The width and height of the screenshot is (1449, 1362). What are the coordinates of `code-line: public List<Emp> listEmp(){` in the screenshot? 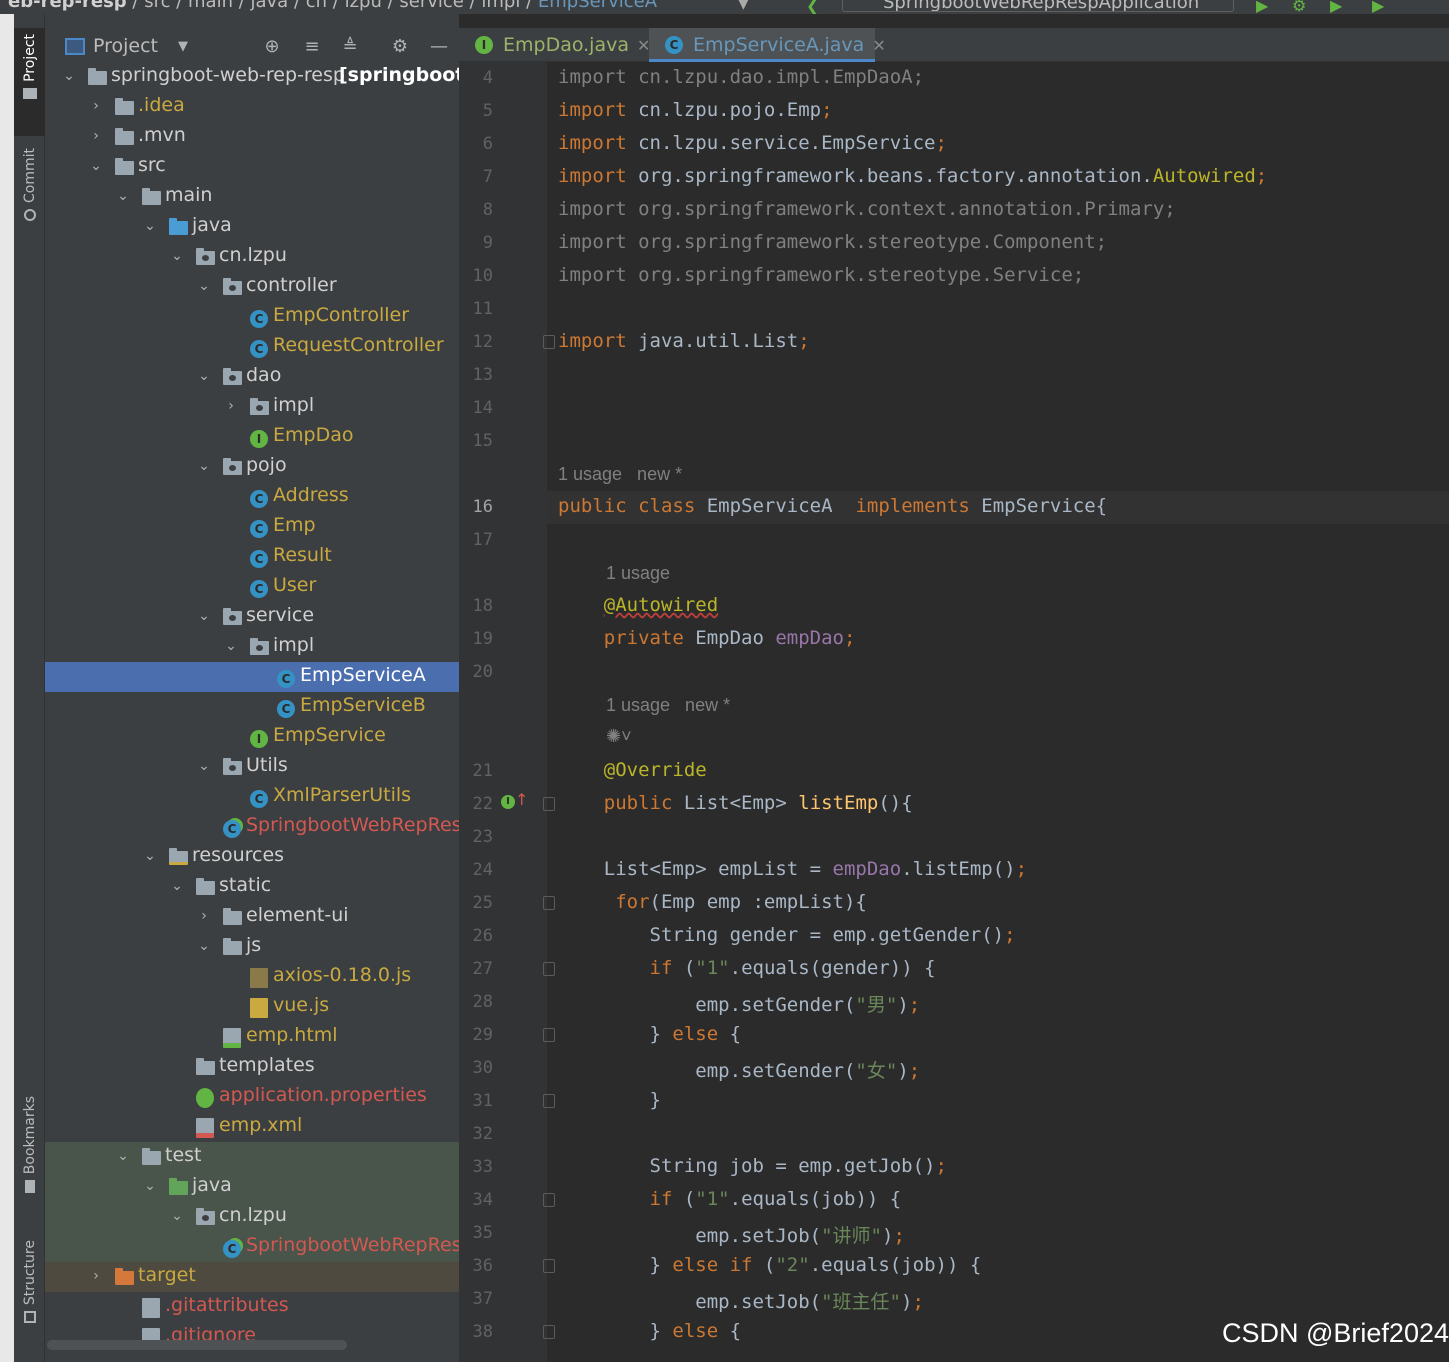 It's located at (735, 803).